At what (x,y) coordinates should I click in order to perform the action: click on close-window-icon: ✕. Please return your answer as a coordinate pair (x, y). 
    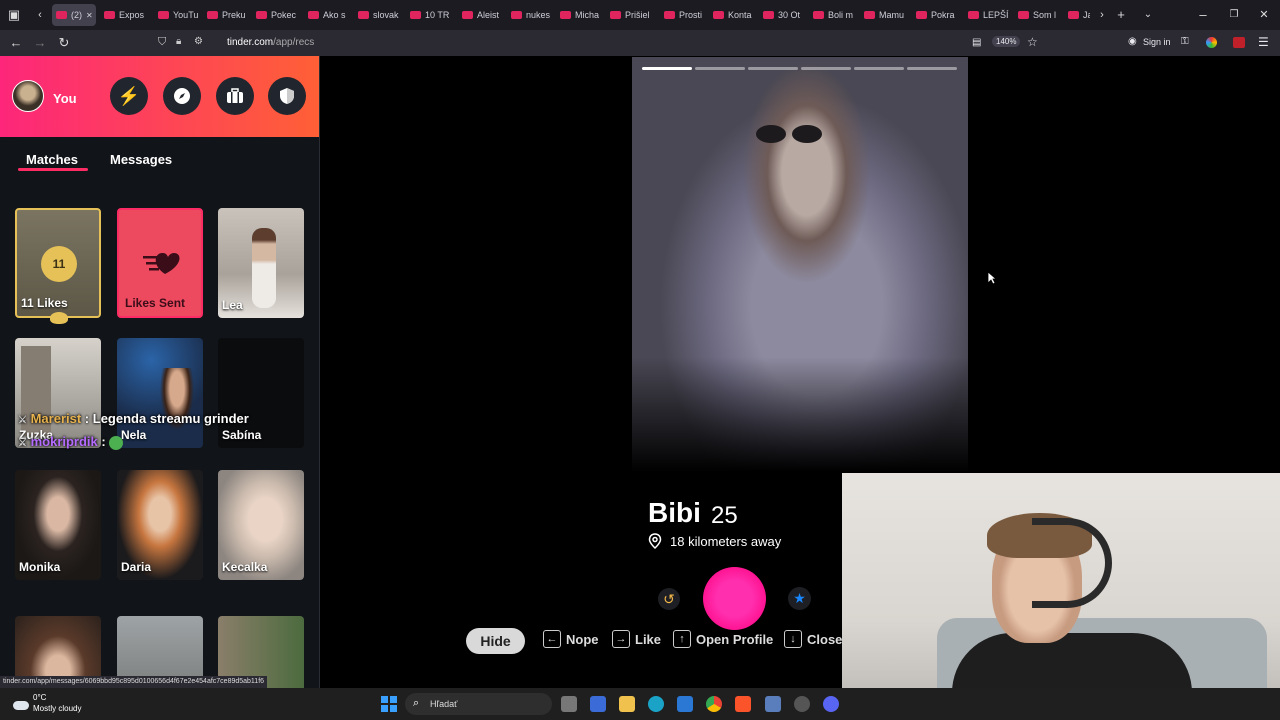
    Looking at the image, I should click on (1264, 15).